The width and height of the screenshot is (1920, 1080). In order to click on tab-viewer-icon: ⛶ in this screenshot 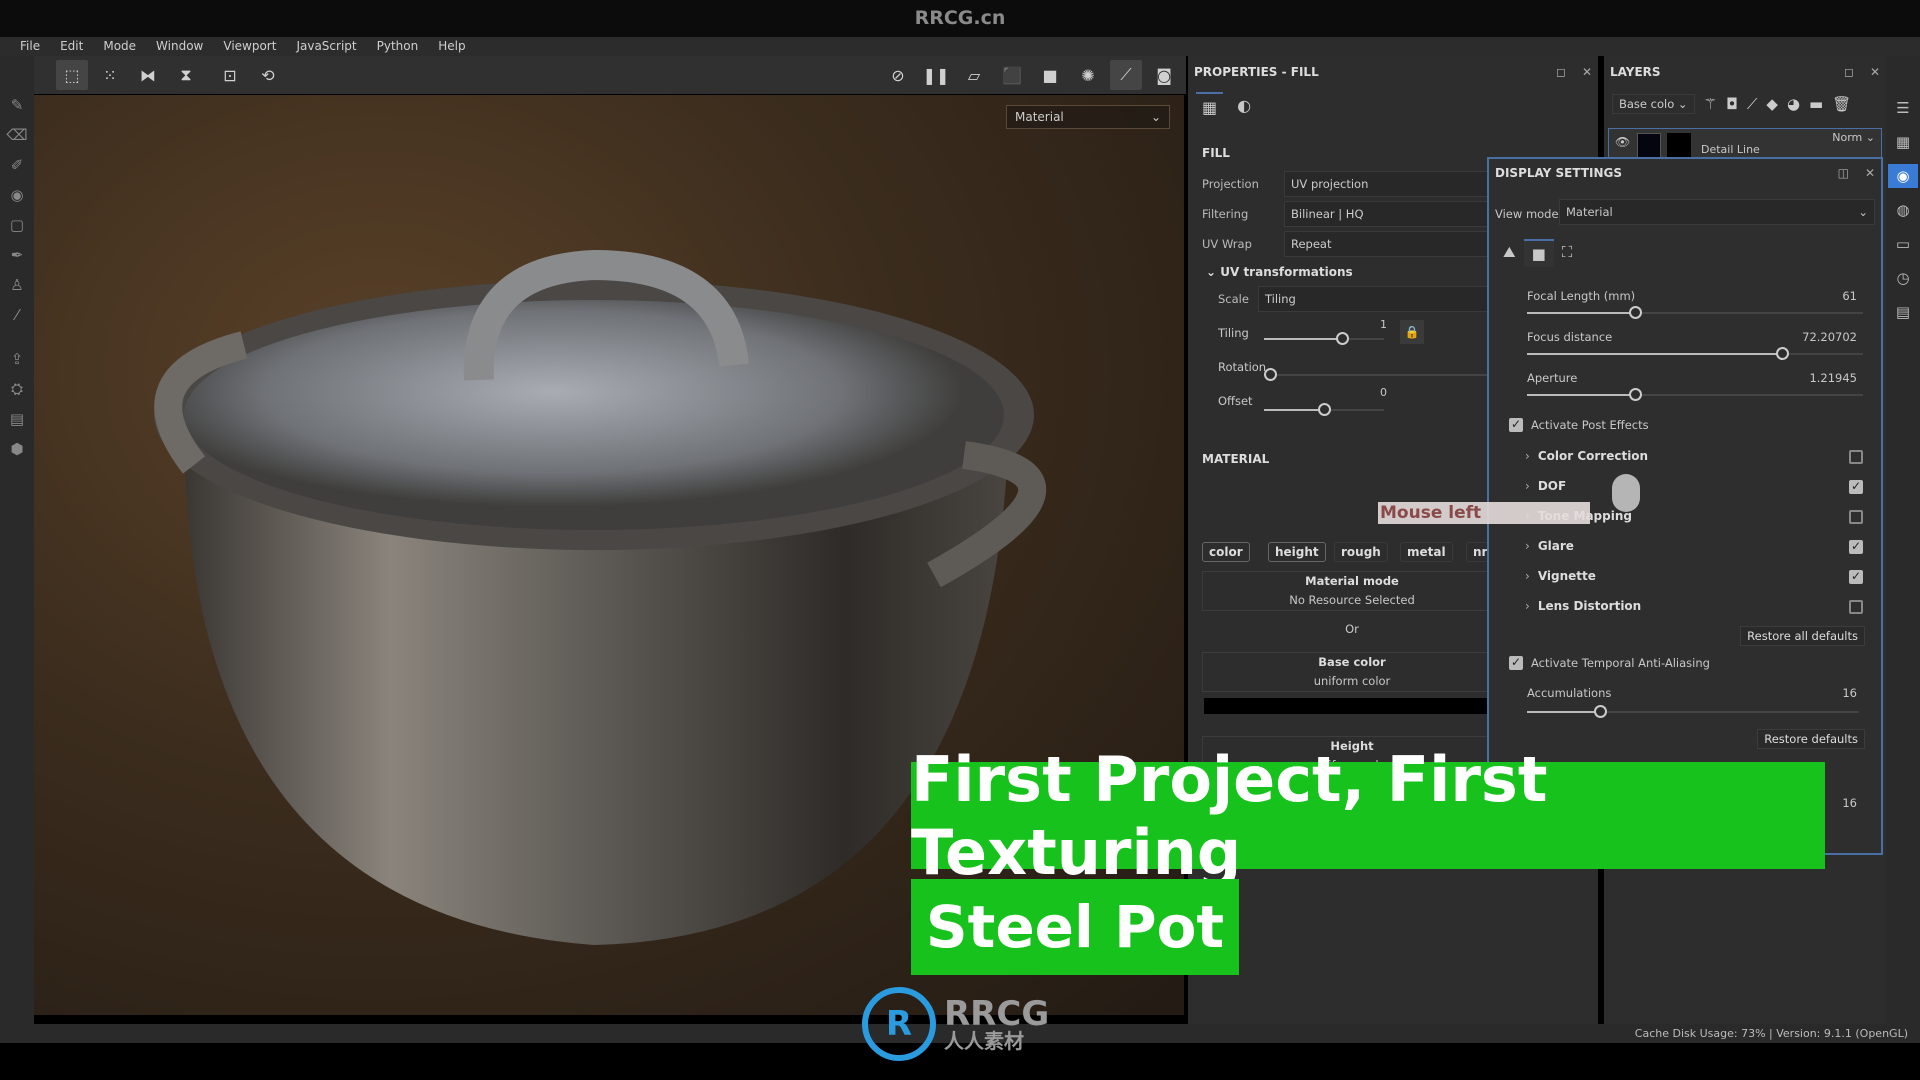, I will do `click(1567, 253)`.